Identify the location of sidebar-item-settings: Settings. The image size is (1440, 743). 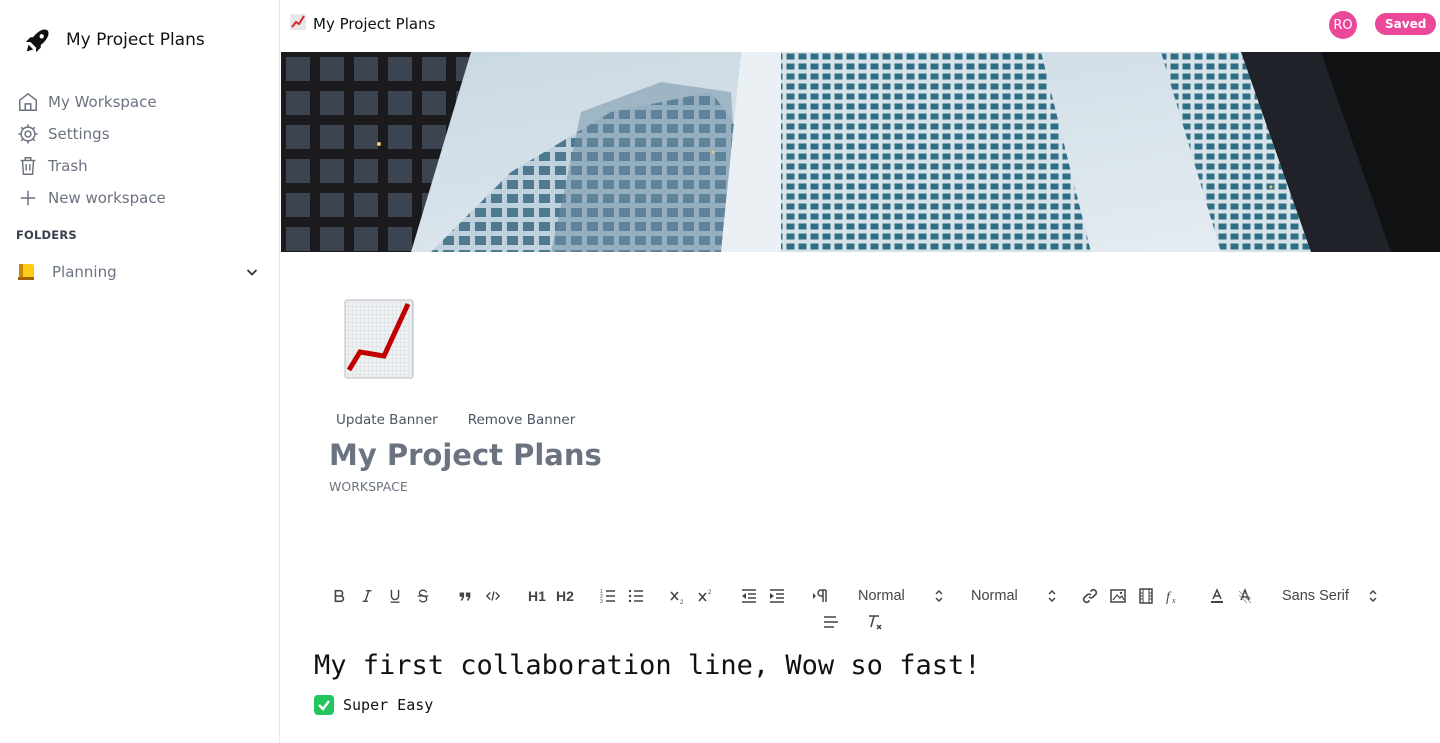
(140, 134).